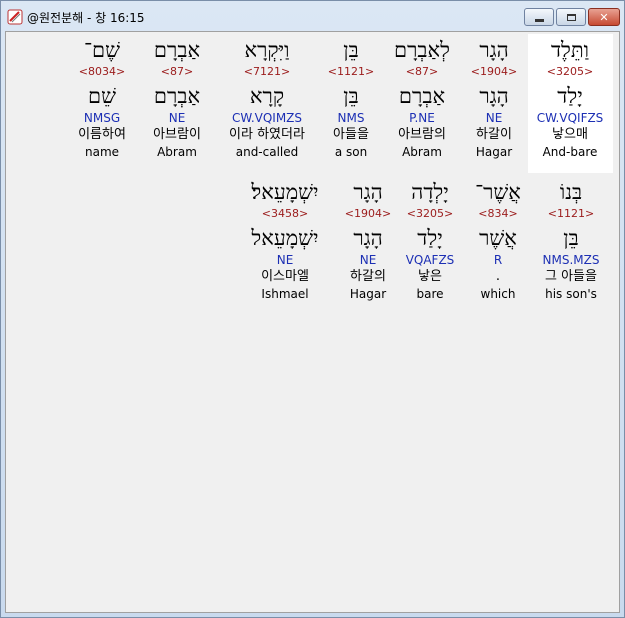 The image size is (625, 618). I want to click on maximize-icon, so click(571, 17).